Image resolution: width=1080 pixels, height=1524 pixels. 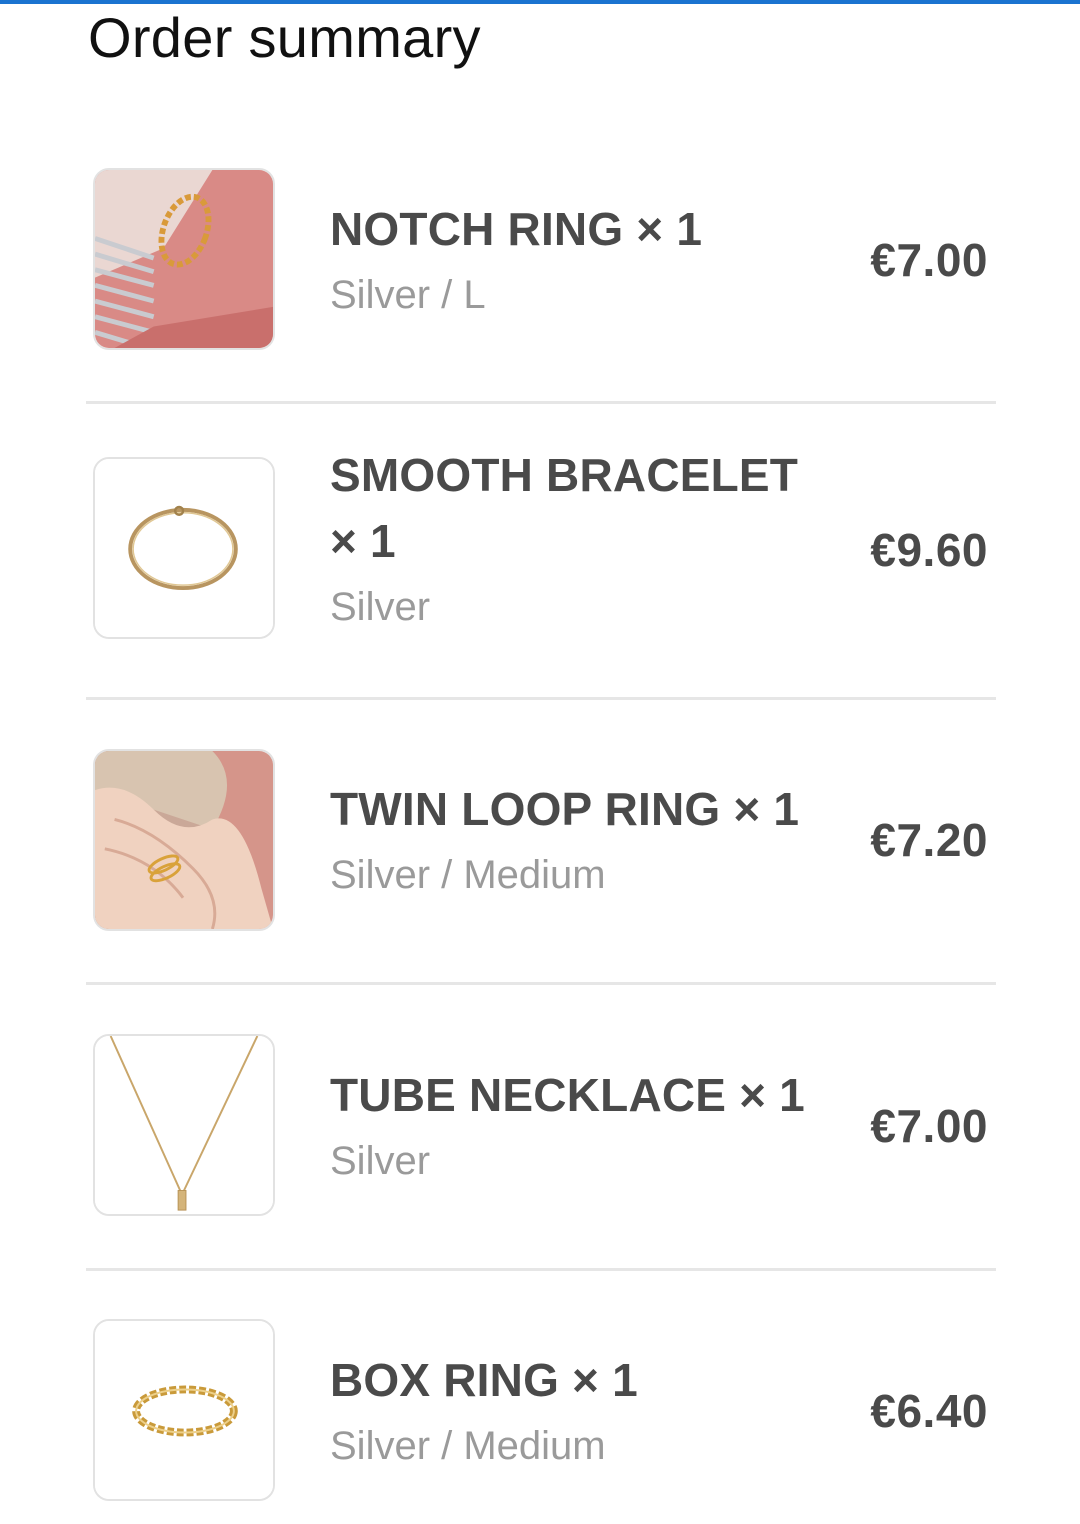 I want to click on tube-necklace-image, so click(x=184, y=1125).